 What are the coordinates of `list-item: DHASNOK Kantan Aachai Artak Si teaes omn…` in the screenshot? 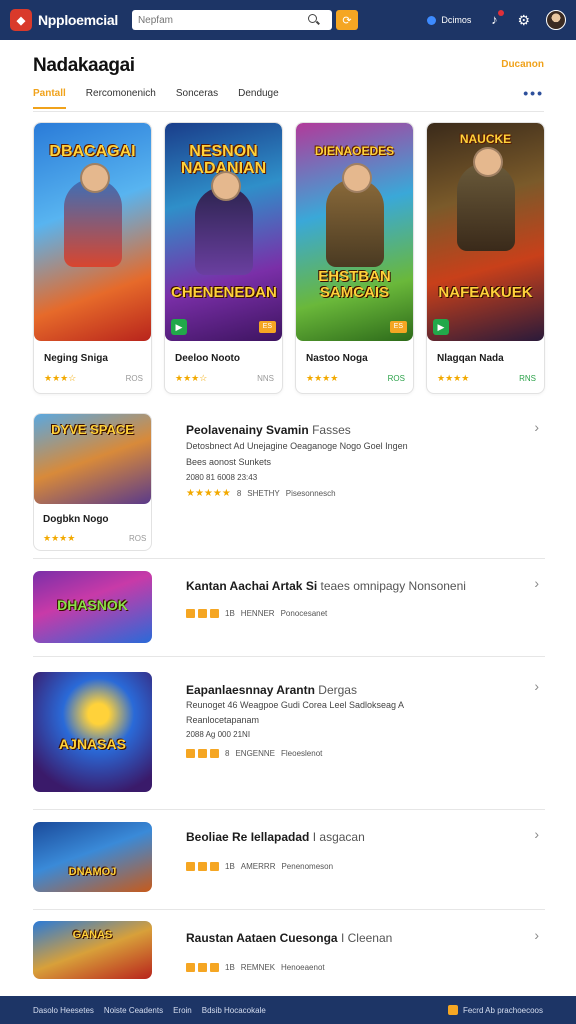 It's located at (289, 614).